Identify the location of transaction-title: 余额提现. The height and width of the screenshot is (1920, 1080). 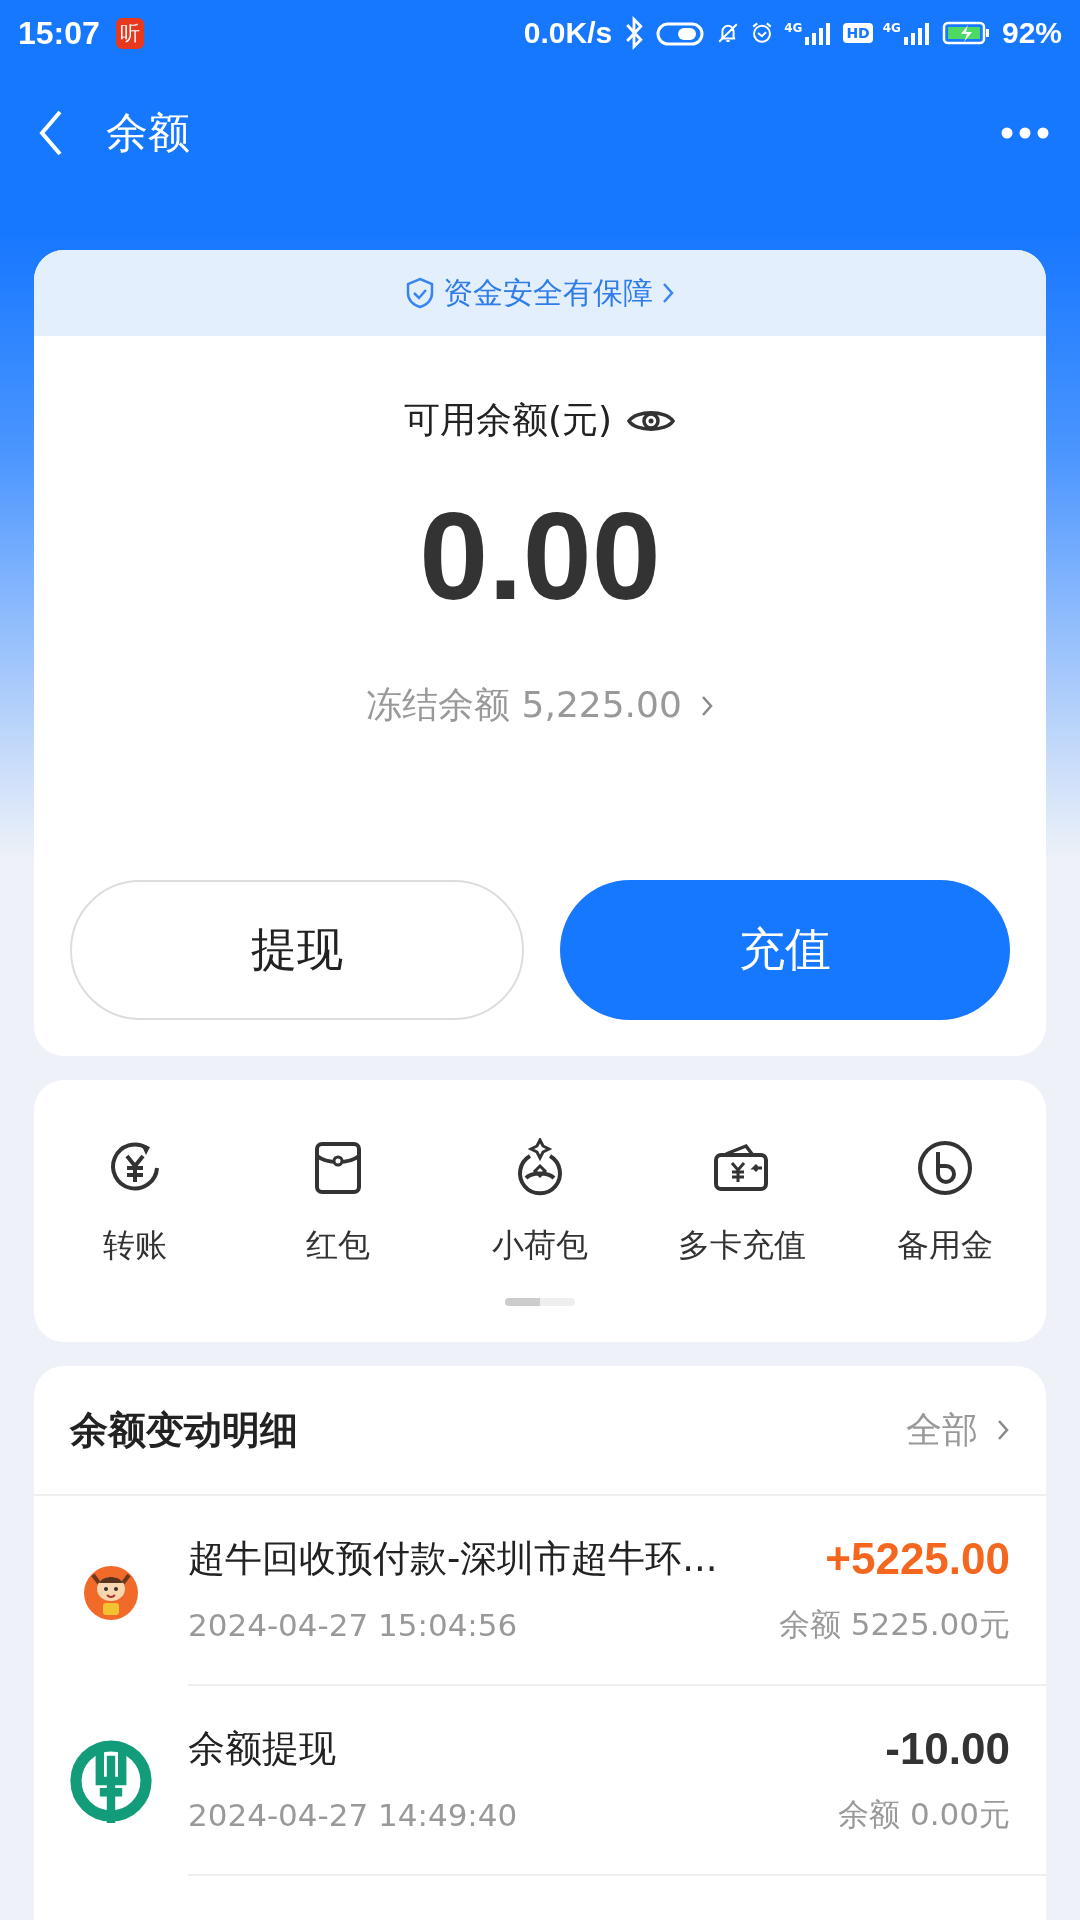
(262, 1749).